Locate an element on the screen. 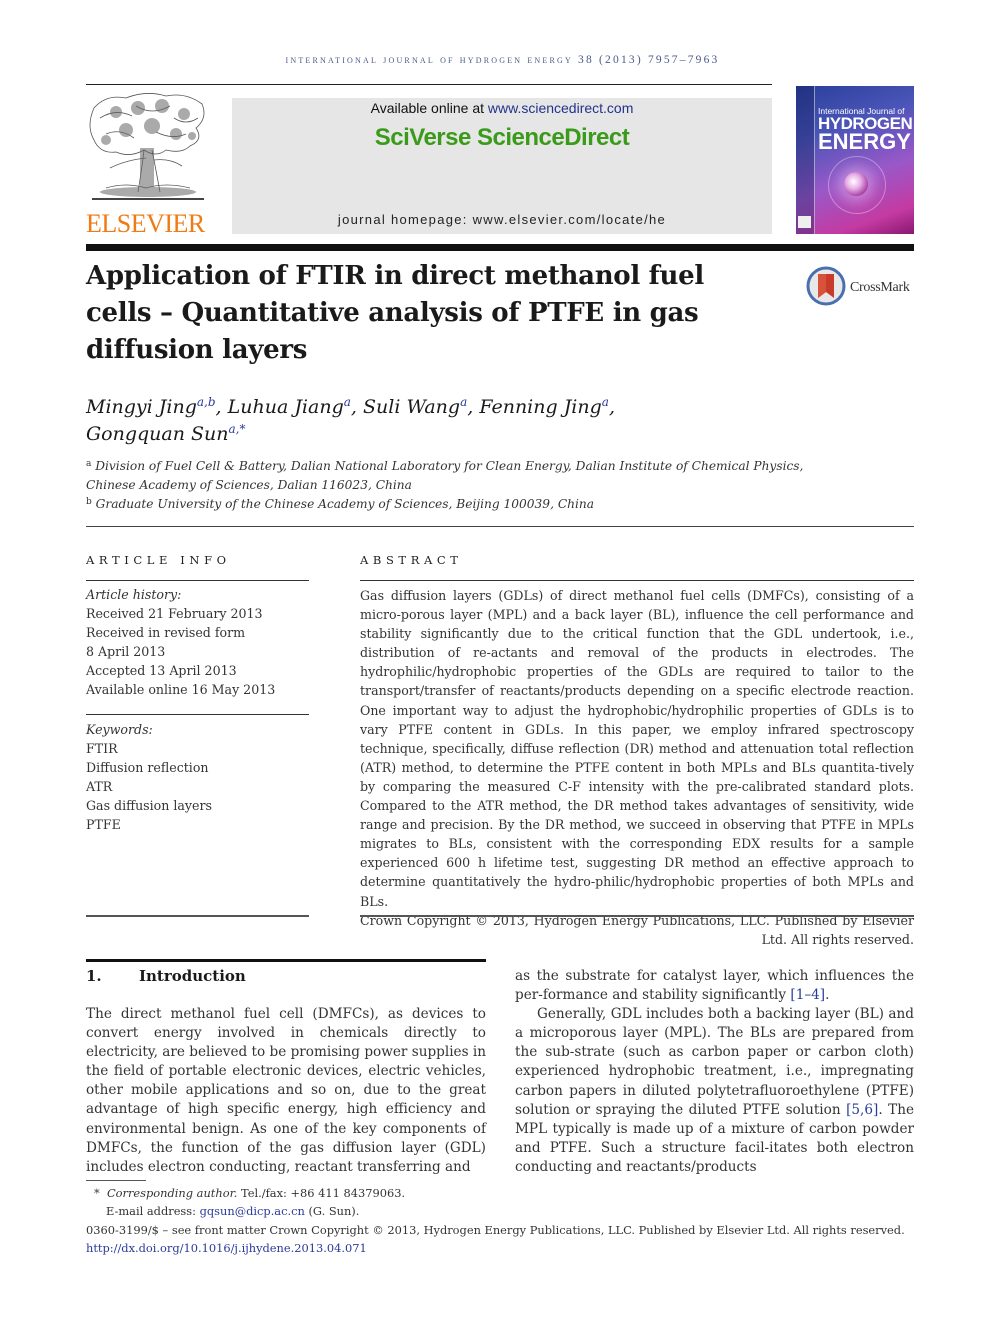 This screenshot has height=1323, width=992. available-online-prefix: Available online at is located at coordinates (429, 108).